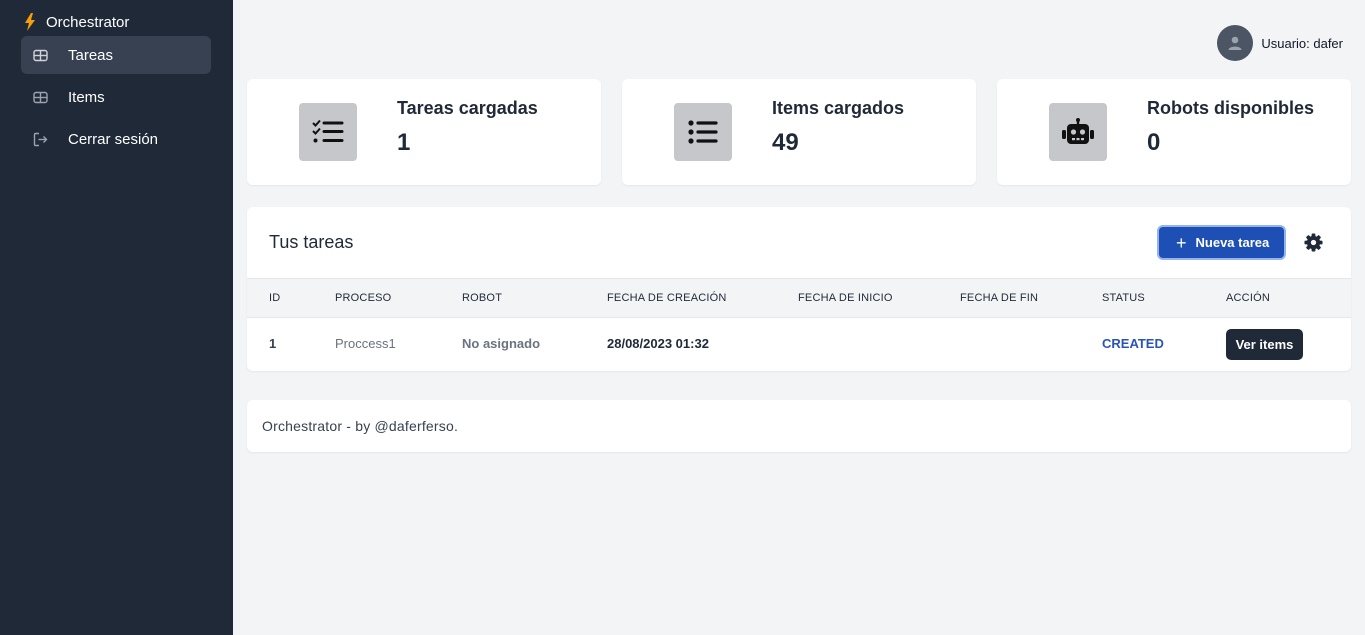 Image resolution: width=1365 pixels, height=635 pixels. Describe the element at coordinates (1232, 242) in the screenshot. I see `new-task-label: Nueva tarea` at that location.